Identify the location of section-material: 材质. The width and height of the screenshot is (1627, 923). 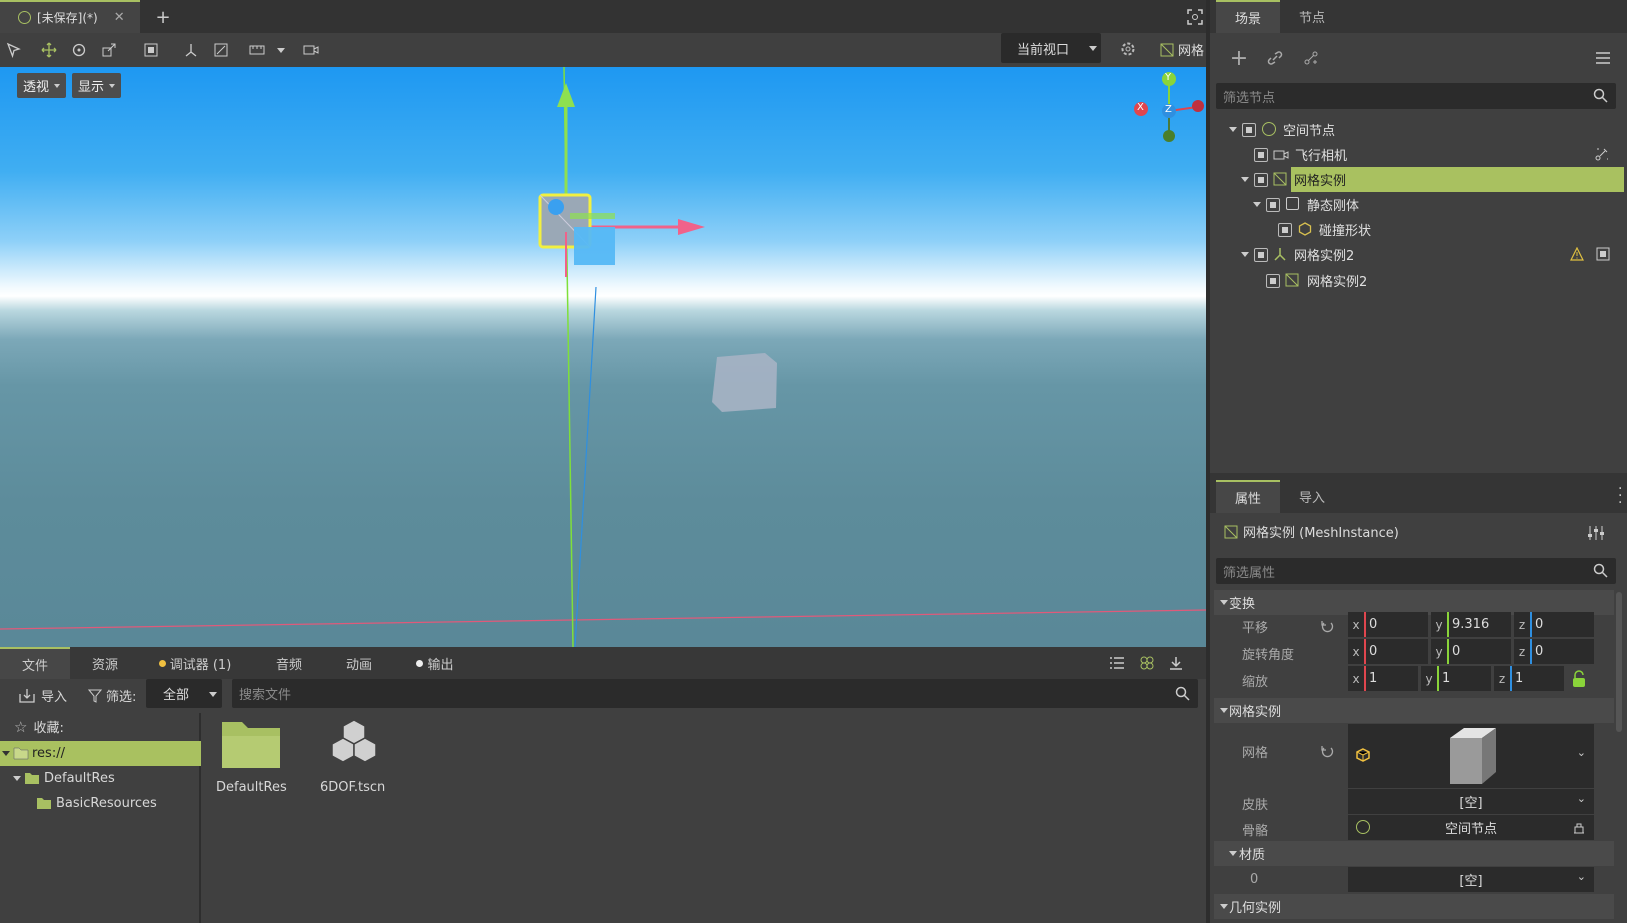
(1414, 853).